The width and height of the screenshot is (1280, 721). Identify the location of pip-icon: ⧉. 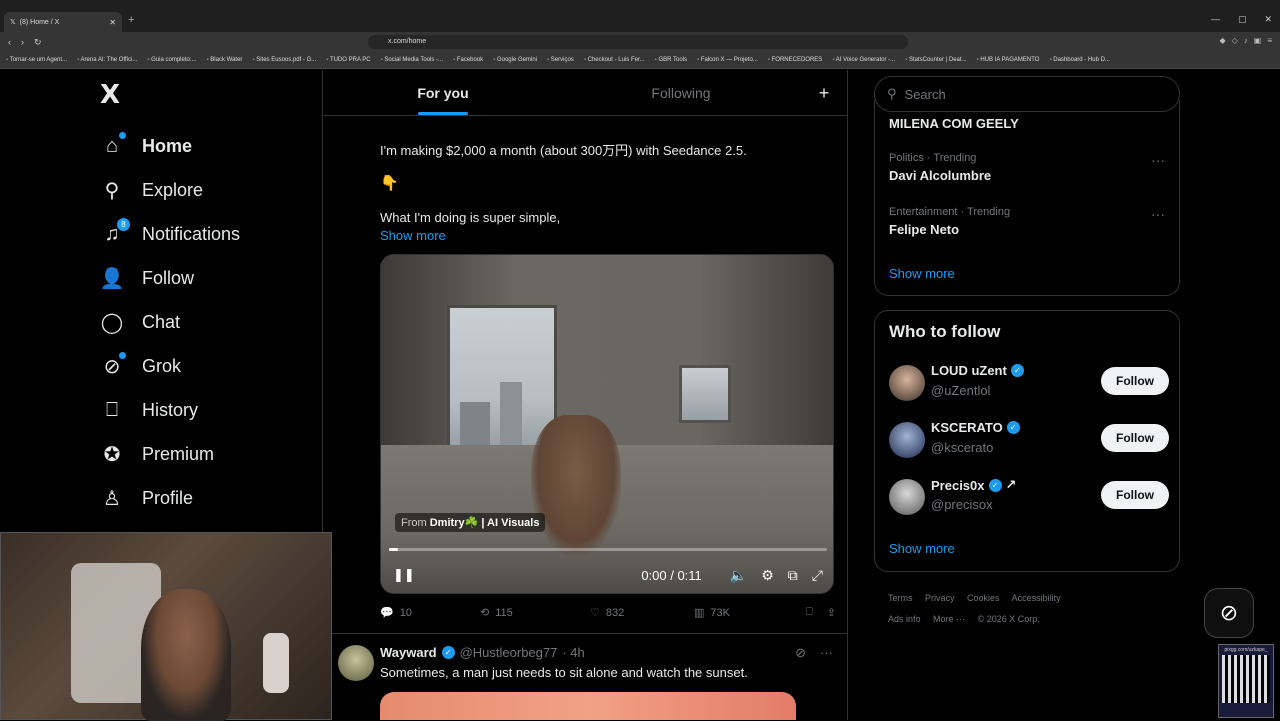
(793, 575).